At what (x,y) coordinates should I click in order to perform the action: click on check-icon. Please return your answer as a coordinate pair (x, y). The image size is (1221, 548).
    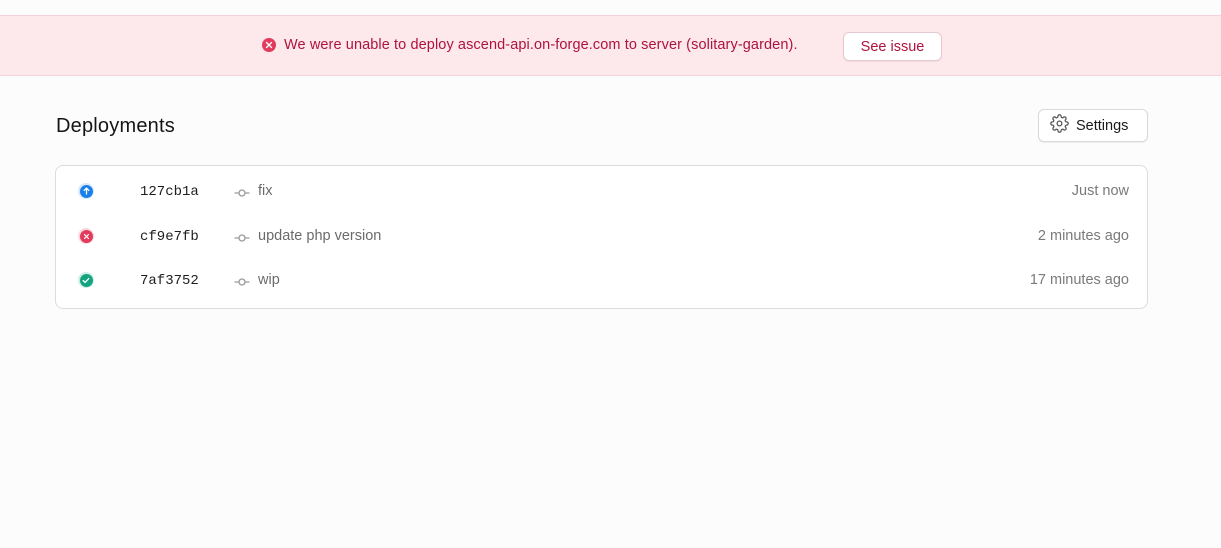
    Looking at the image, I should click on (86, 280).